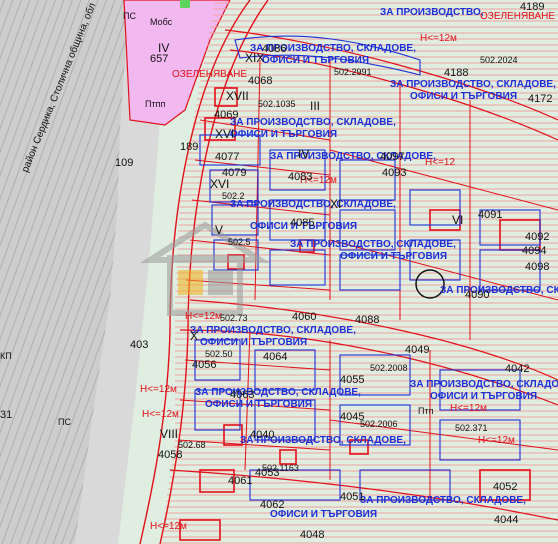 The height and width of the screenshot is (544, 558). What do you see at coordinates (159, 59) in the screenshot?
I see `plot-657-label: 657` at bounding box center [159, 59].